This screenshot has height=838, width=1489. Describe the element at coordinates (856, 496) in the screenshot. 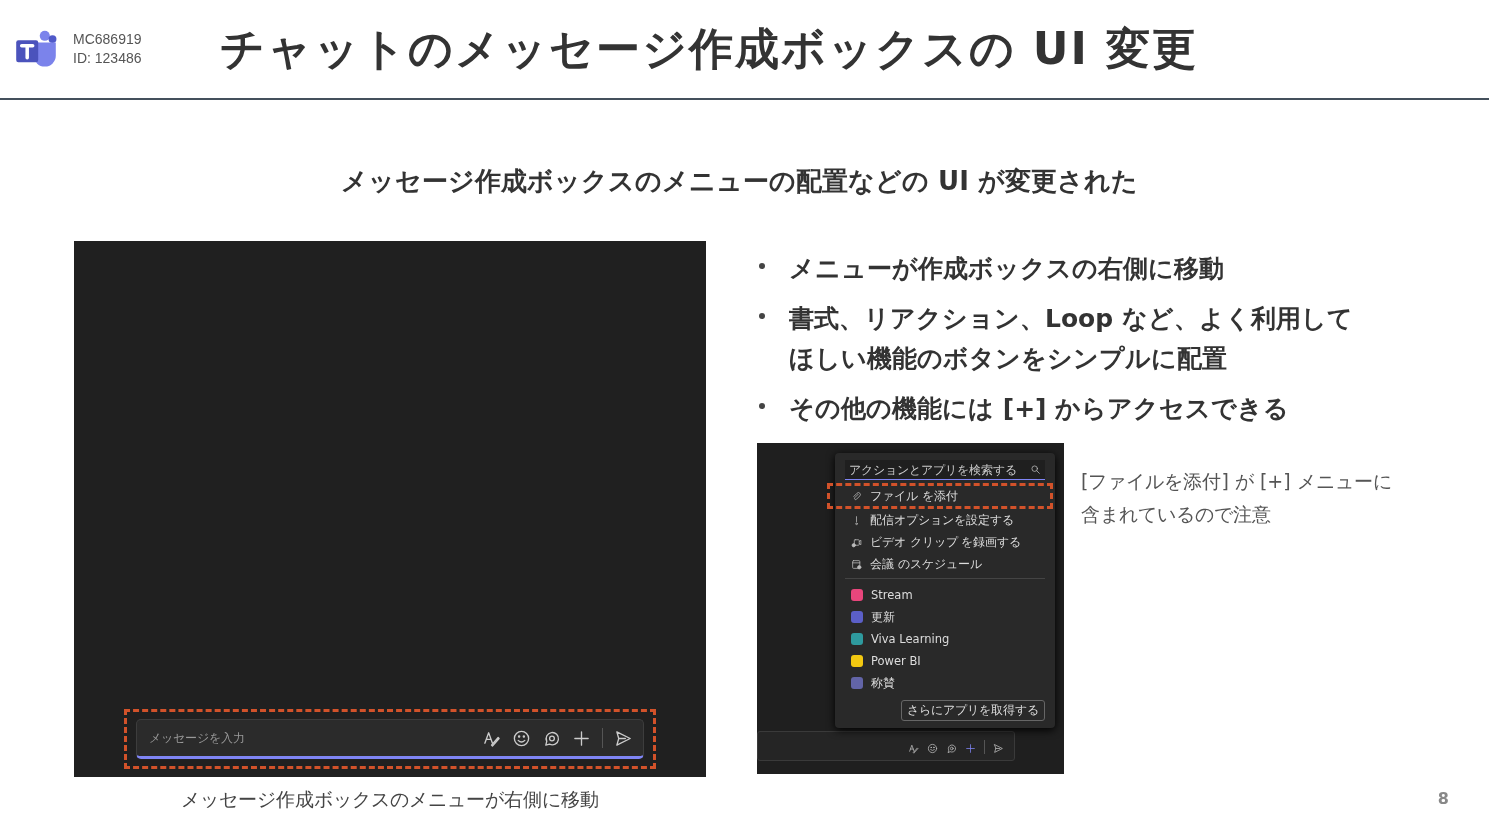

I see `paperclip-icon` at that location.